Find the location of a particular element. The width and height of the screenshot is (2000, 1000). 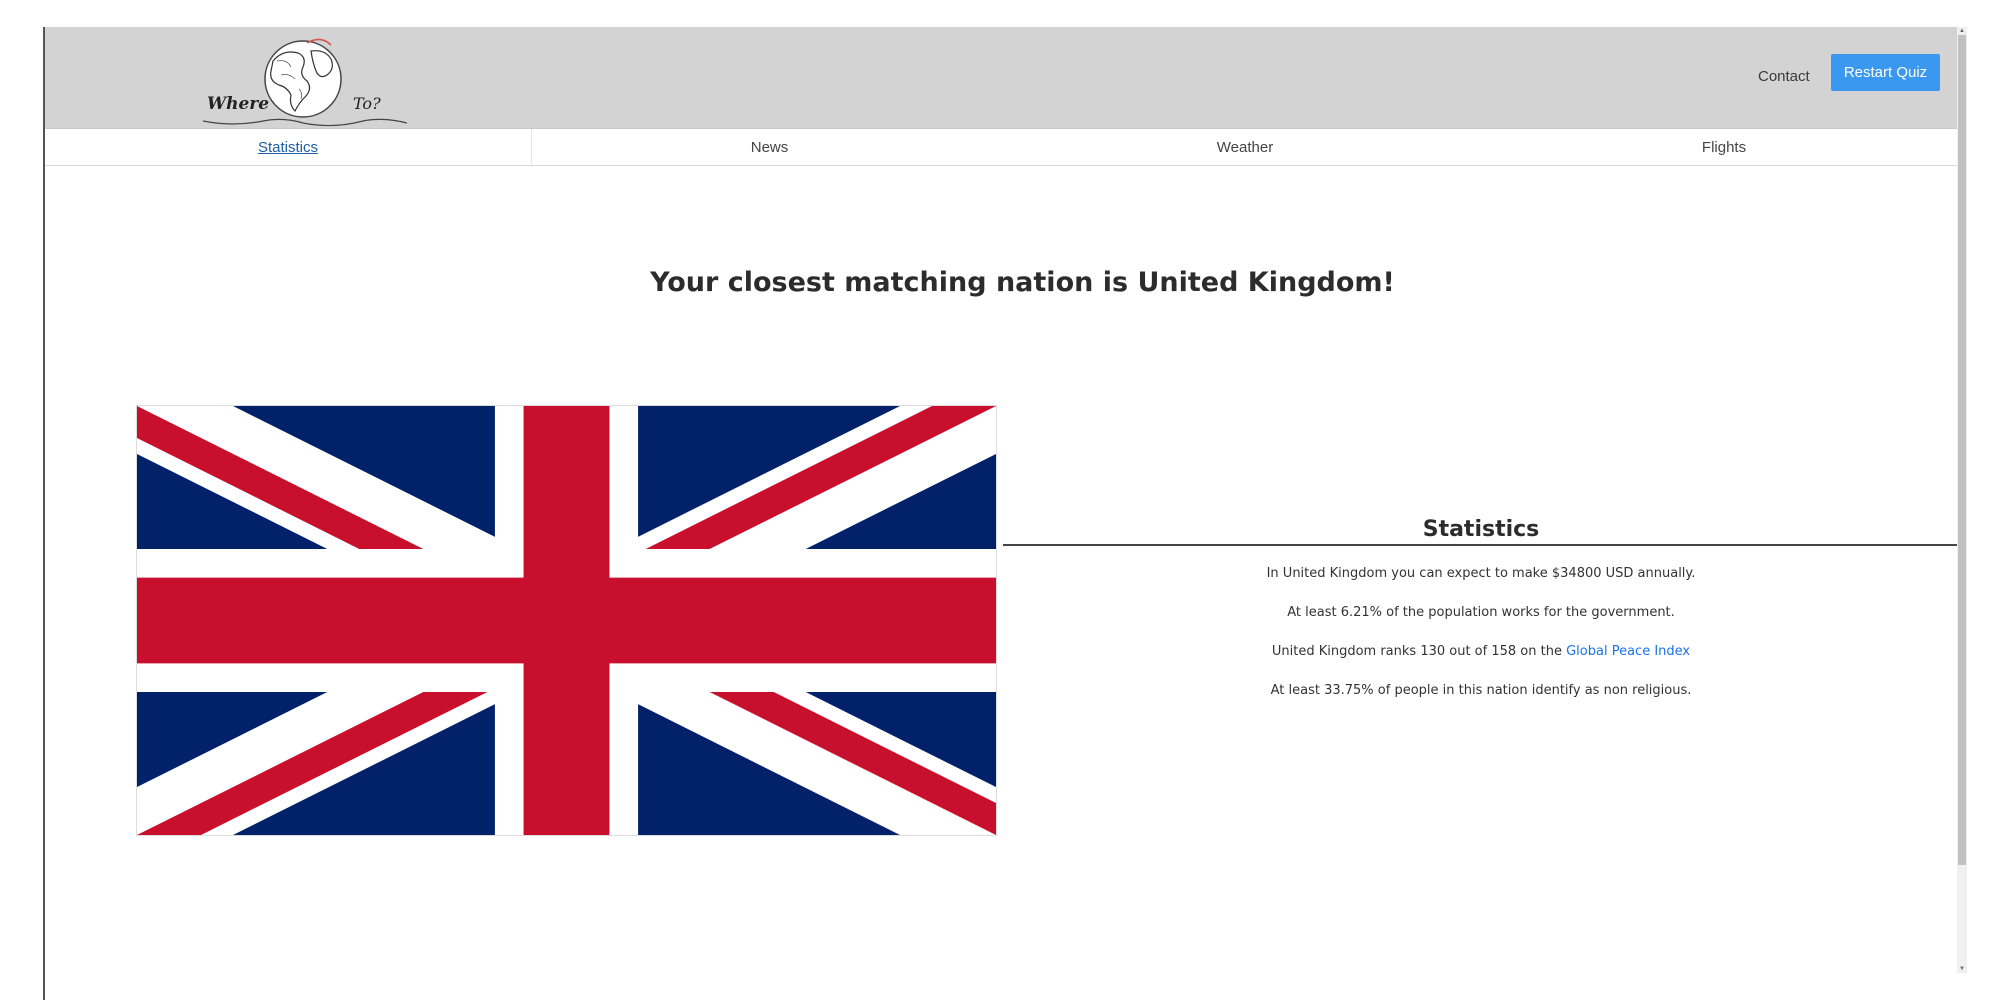

vertical-scrollbar: ▲ ▼ is located at coordinates (1962, 500).